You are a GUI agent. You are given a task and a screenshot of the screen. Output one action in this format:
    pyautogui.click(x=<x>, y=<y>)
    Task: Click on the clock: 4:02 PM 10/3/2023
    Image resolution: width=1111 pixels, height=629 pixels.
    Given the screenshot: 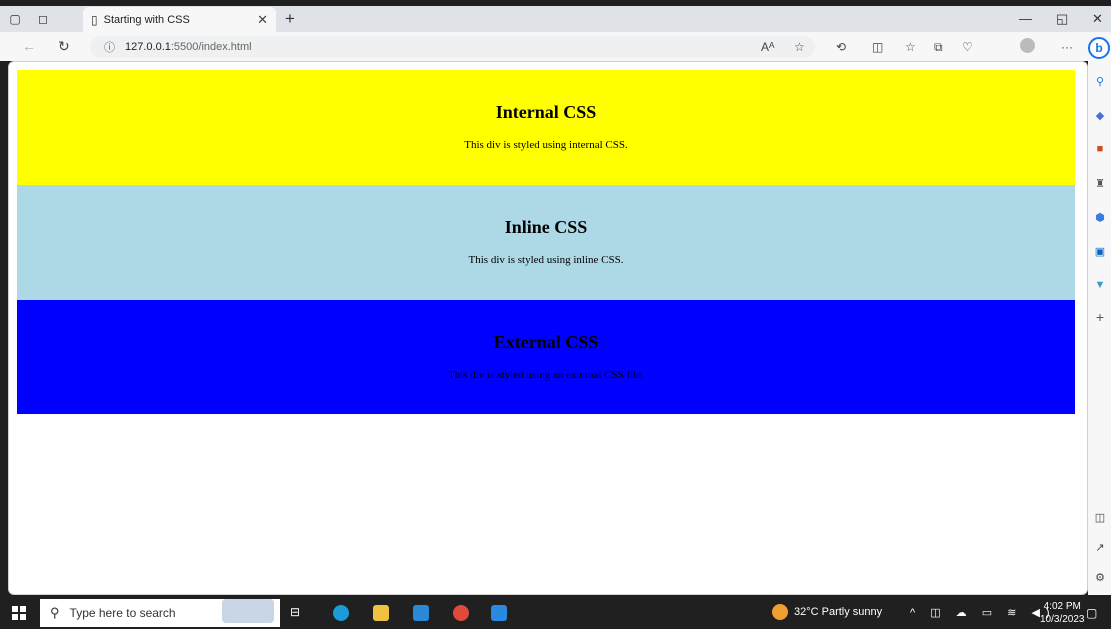 What is the action you would take?
    pyautogui.click(x=1062, y=613)
    